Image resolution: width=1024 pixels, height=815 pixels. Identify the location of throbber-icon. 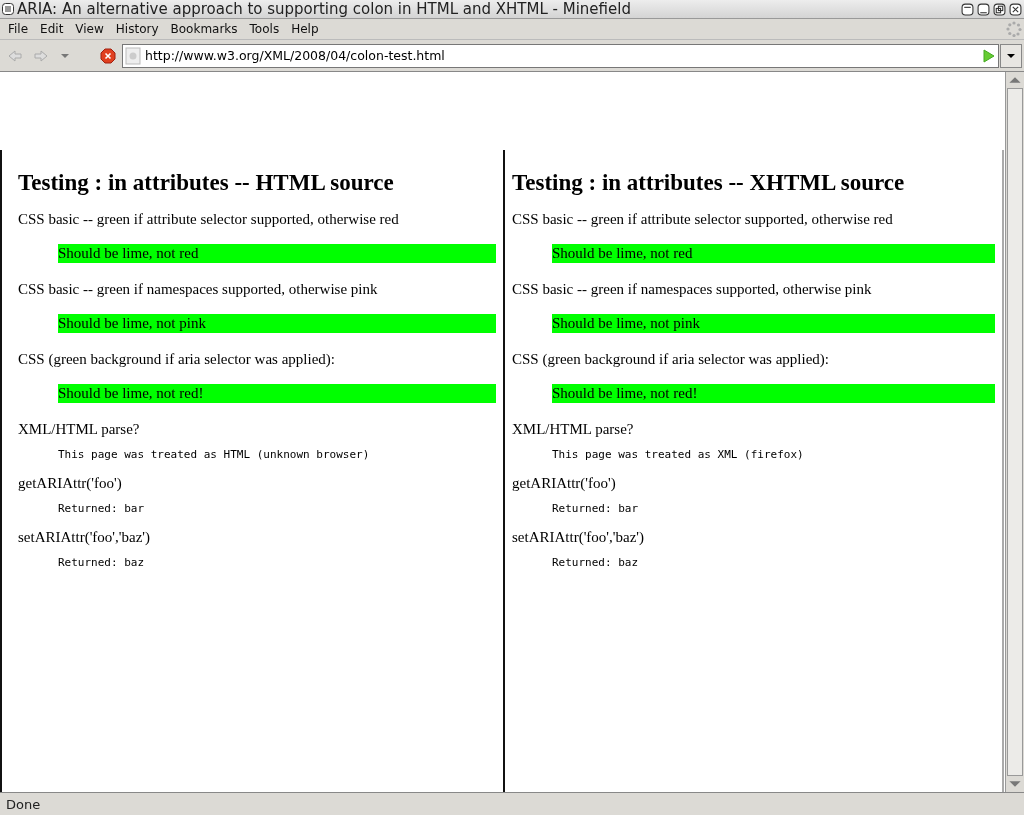
(1014, 29).